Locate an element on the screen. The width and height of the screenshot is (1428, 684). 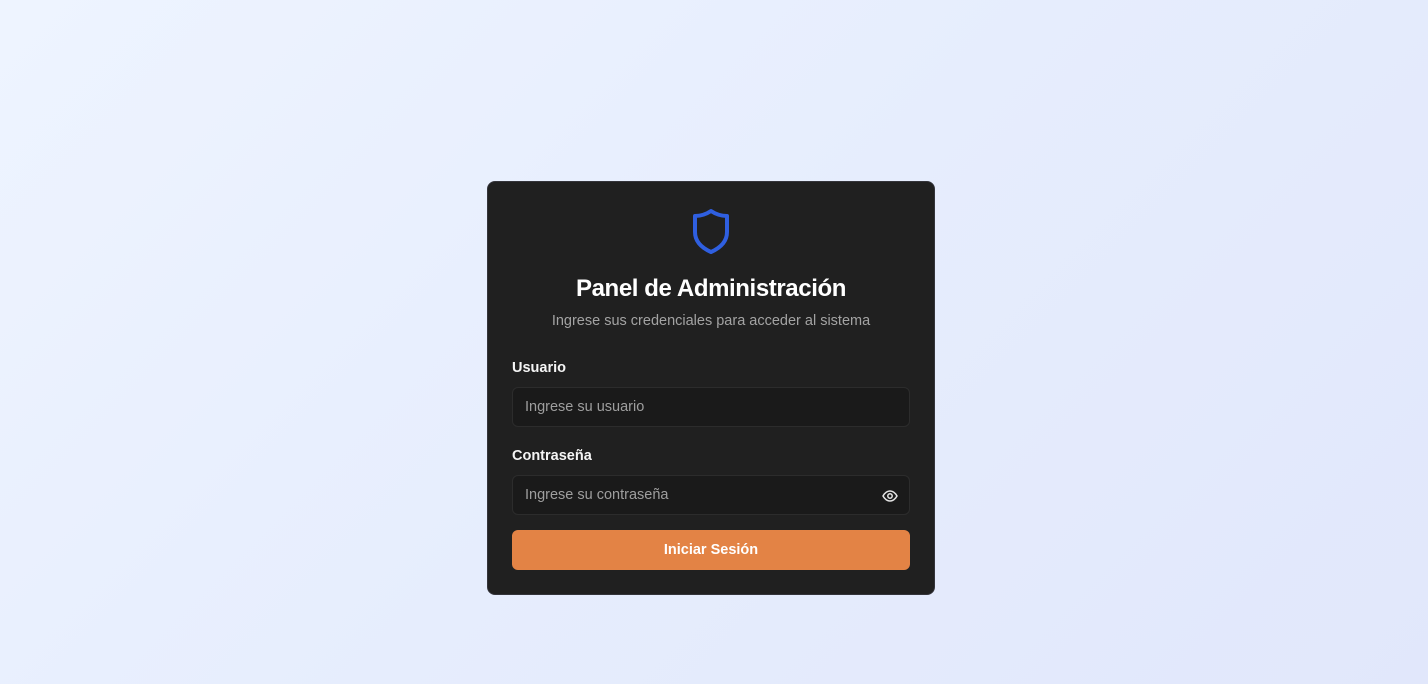
eye-icon is located at coordinates (890, 496).